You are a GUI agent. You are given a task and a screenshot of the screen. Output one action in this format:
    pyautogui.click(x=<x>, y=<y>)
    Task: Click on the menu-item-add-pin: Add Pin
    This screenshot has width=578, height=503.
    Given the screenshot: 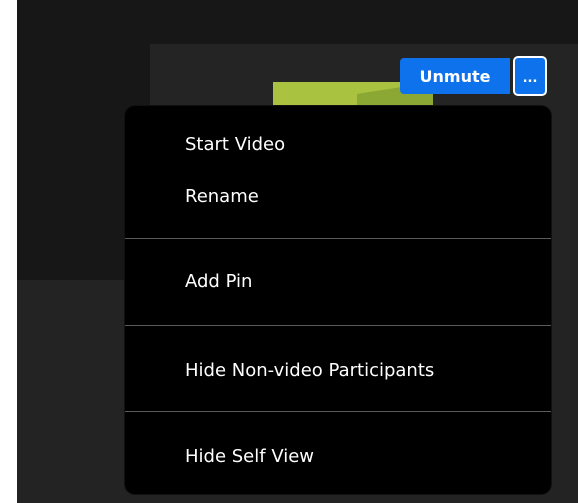 What is the action you would take?
    pyautogui.click(x=218, y=282)
    